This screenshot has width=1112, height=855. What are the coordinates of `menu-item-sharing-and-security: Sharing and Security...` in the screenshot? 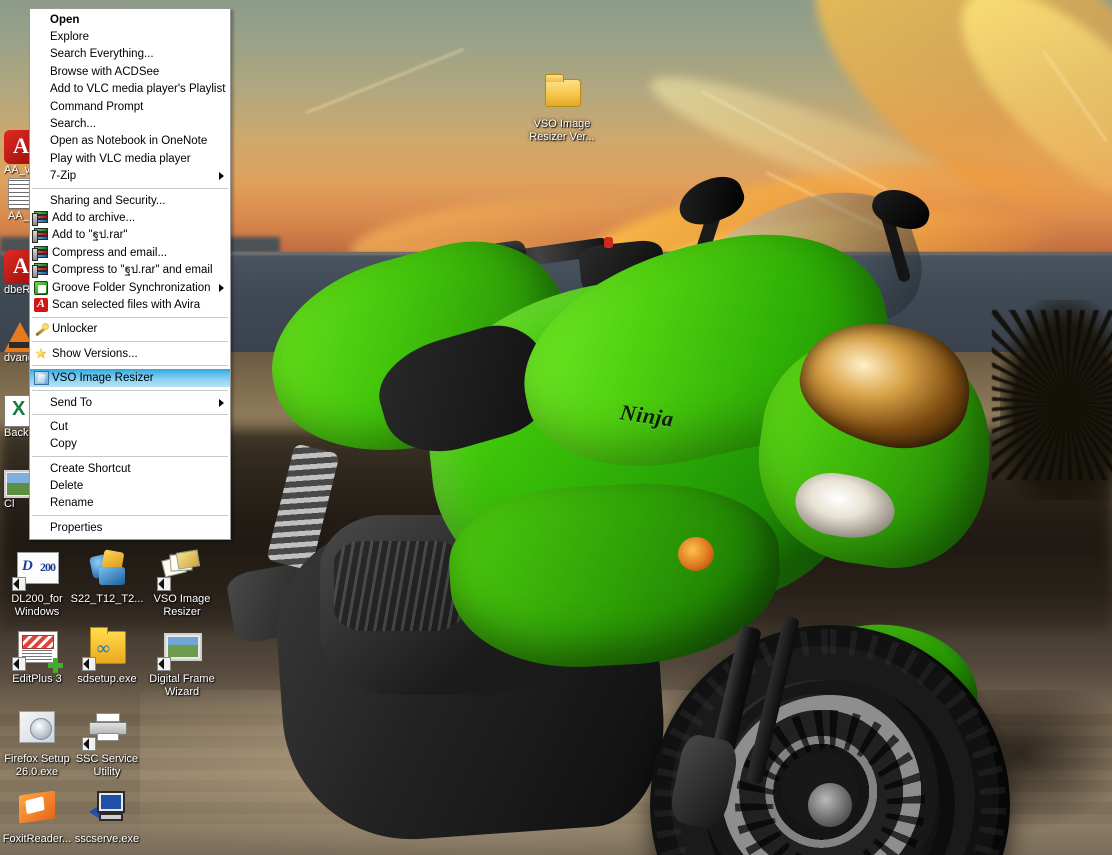 It's located at (130, 200).